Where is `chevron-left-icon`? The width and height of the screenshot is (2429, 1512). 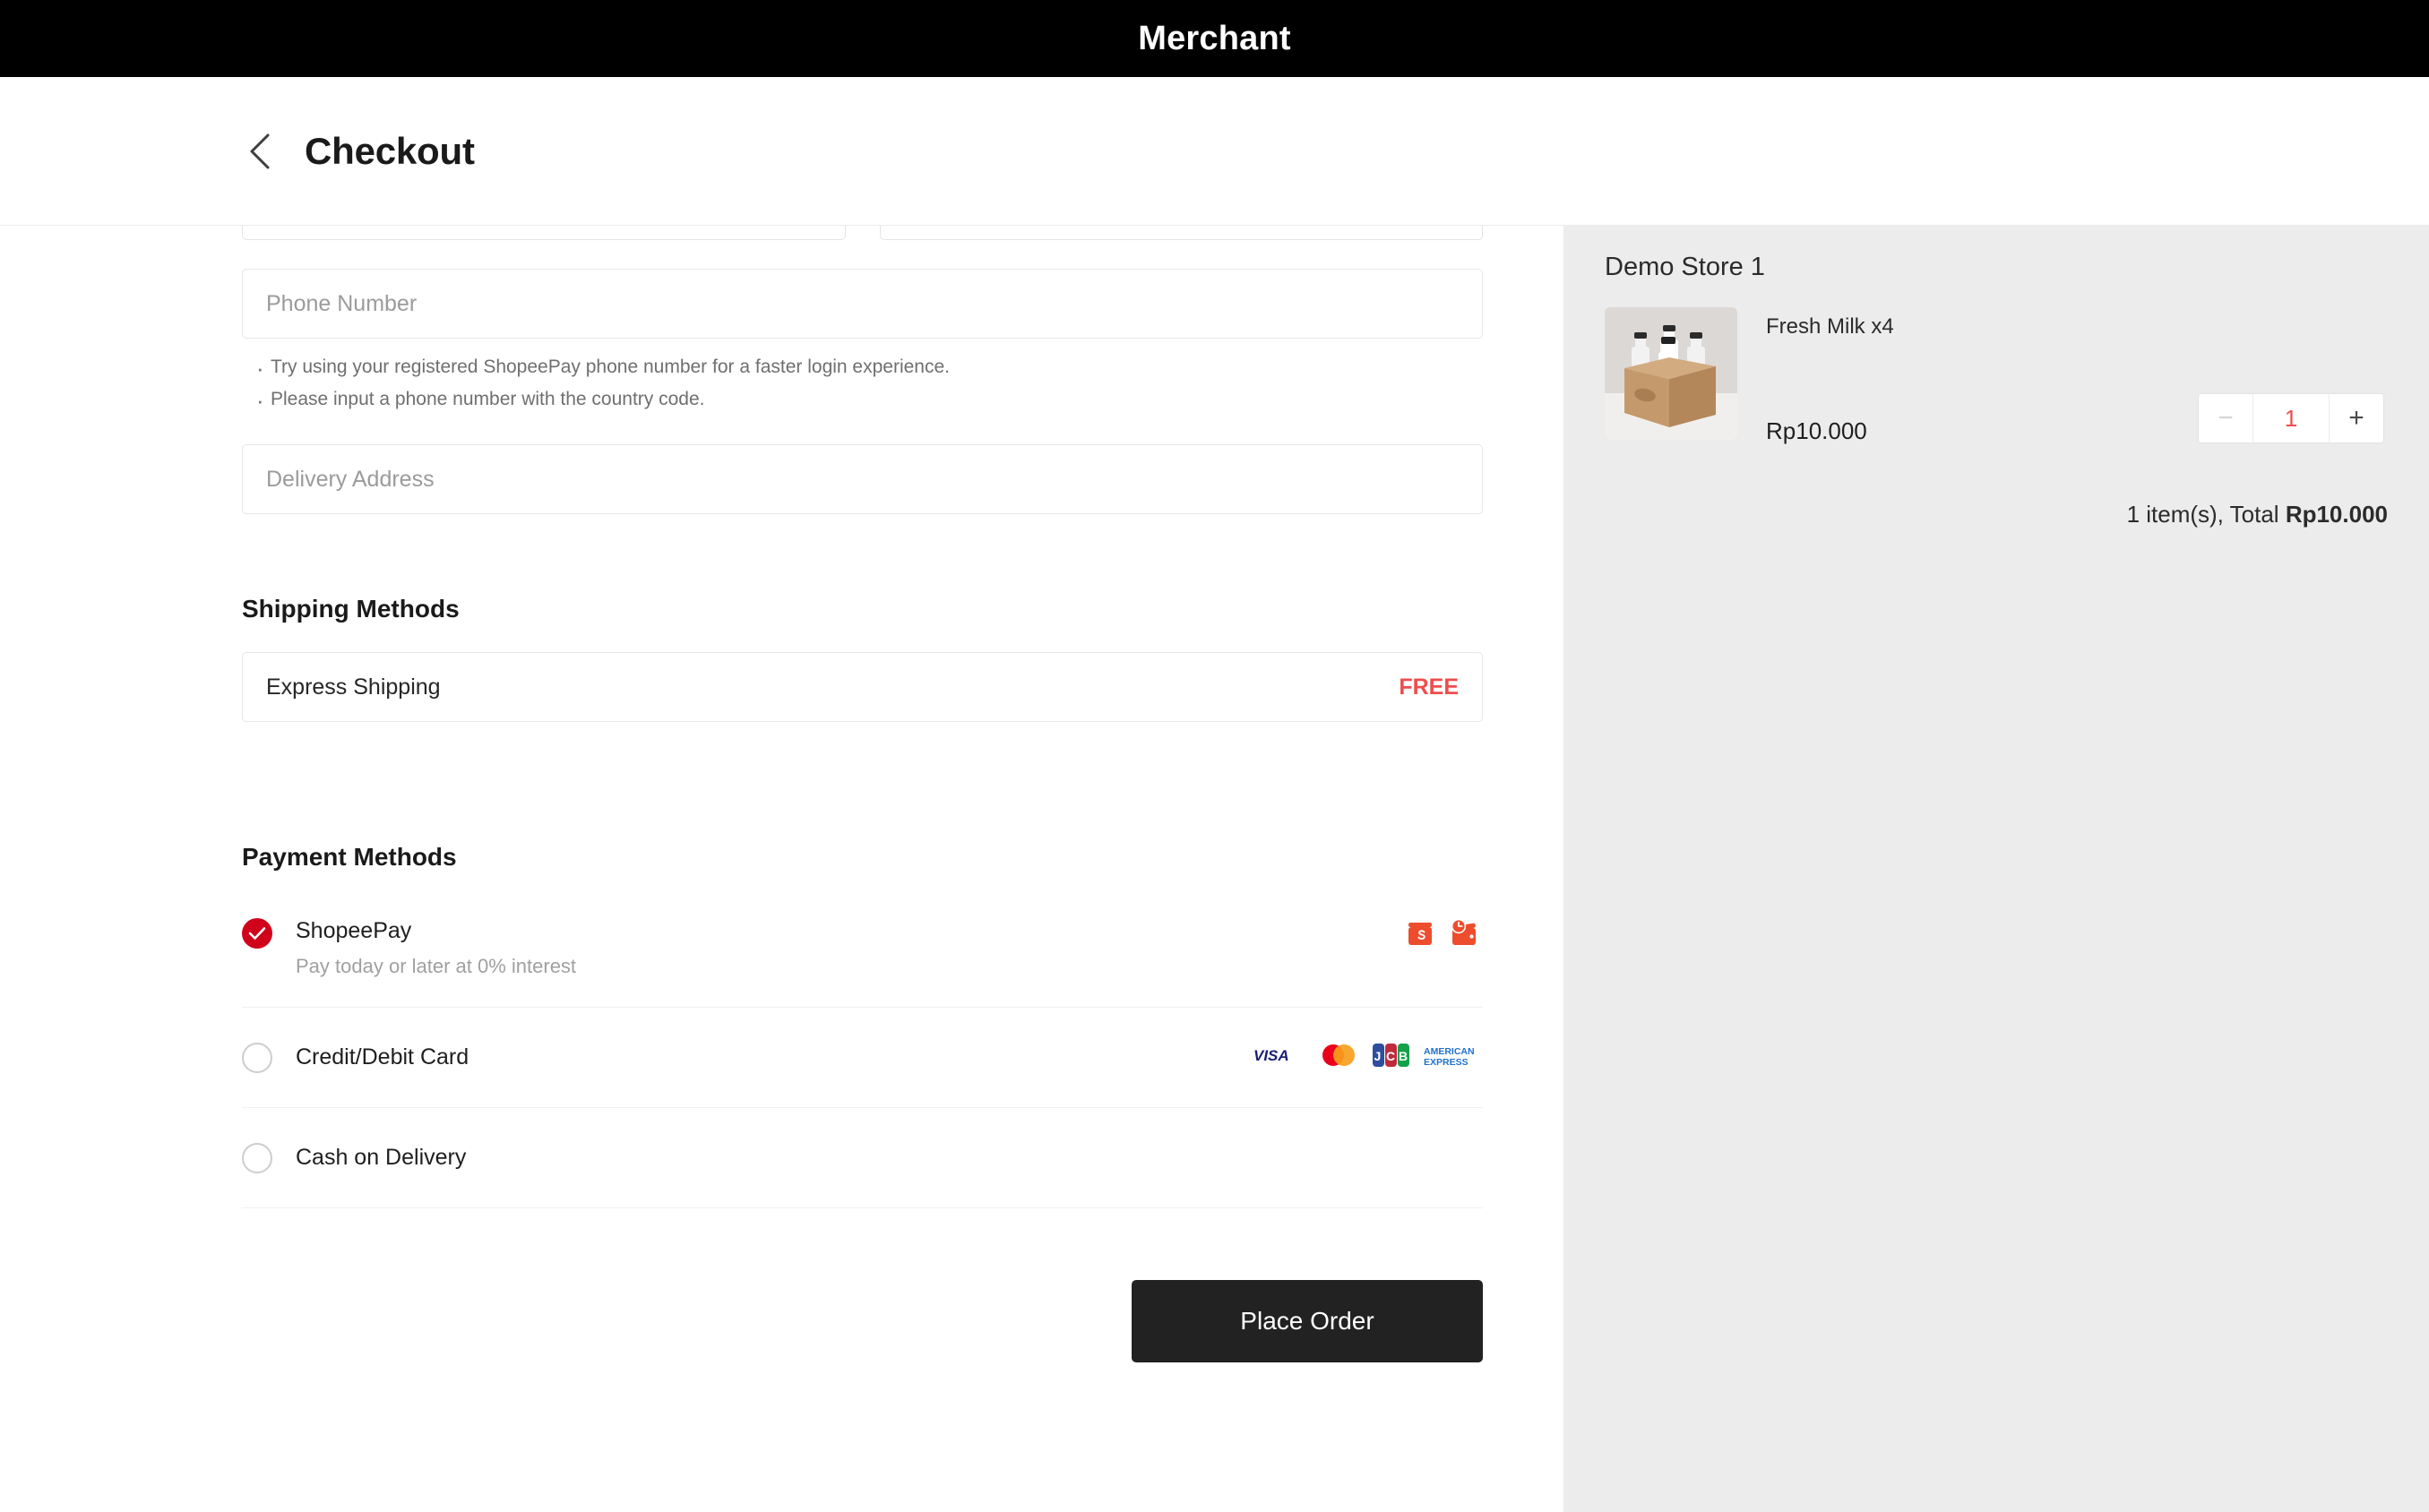
chevron-left-icon is located at coordinates (259, 152).